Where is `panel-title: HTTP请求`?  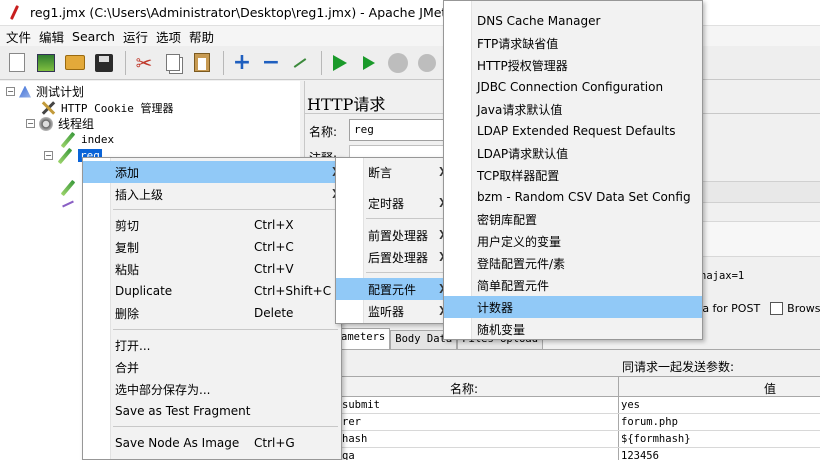 panel-title: HTTP请求 is located at coordinates (346, 104).